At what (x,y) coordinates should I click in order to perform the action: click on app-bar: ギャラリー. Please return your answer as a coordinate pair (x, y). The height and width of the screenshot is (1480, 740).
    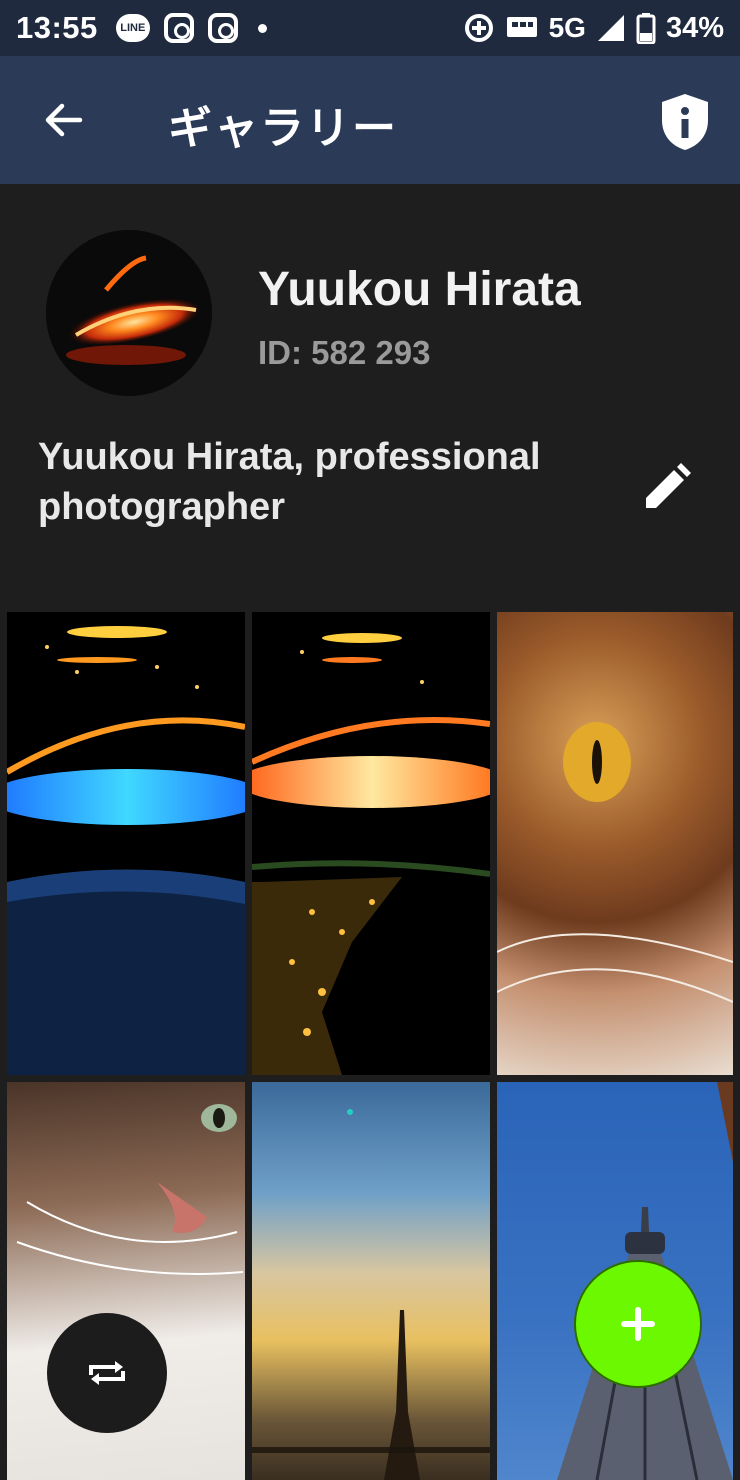
    Looking at the image, I should click on (370, 120).